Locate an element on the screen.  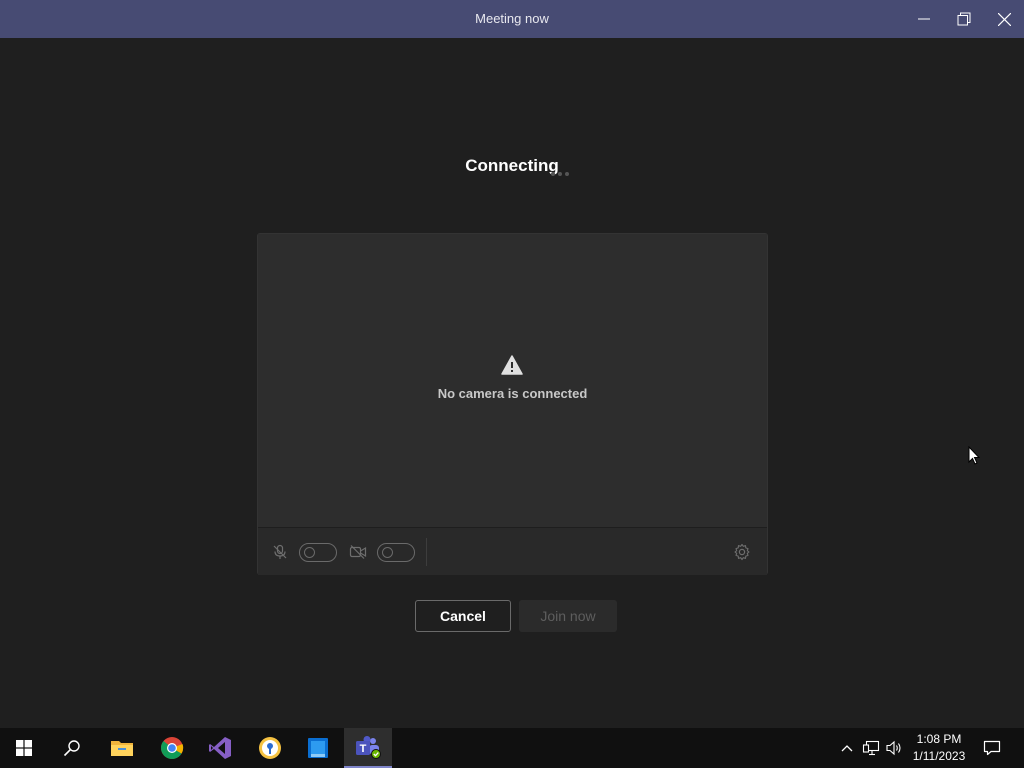
cancel-button: Cancel is located at coordinates (463, 616).